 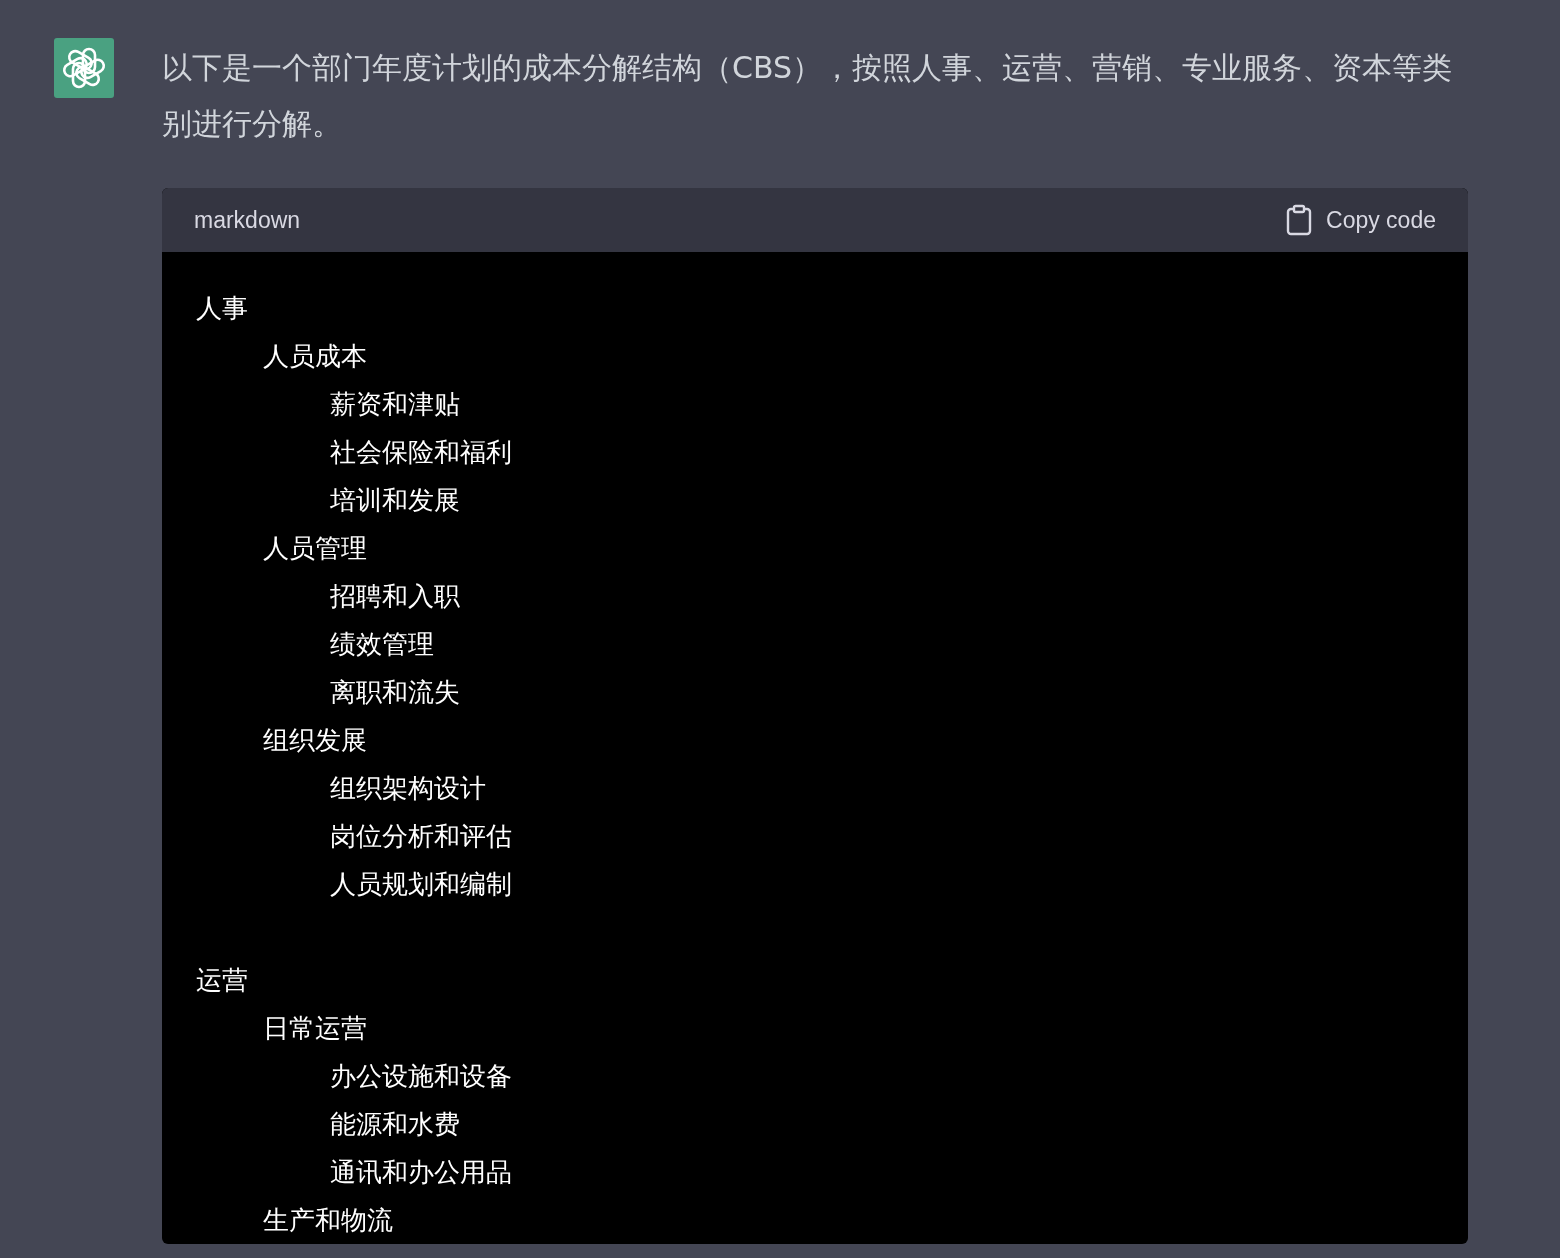 What do you see at coordinates (315, 356) in the screenshot?
I see `code-line: 人员成本` at bounding box center [315, 356].